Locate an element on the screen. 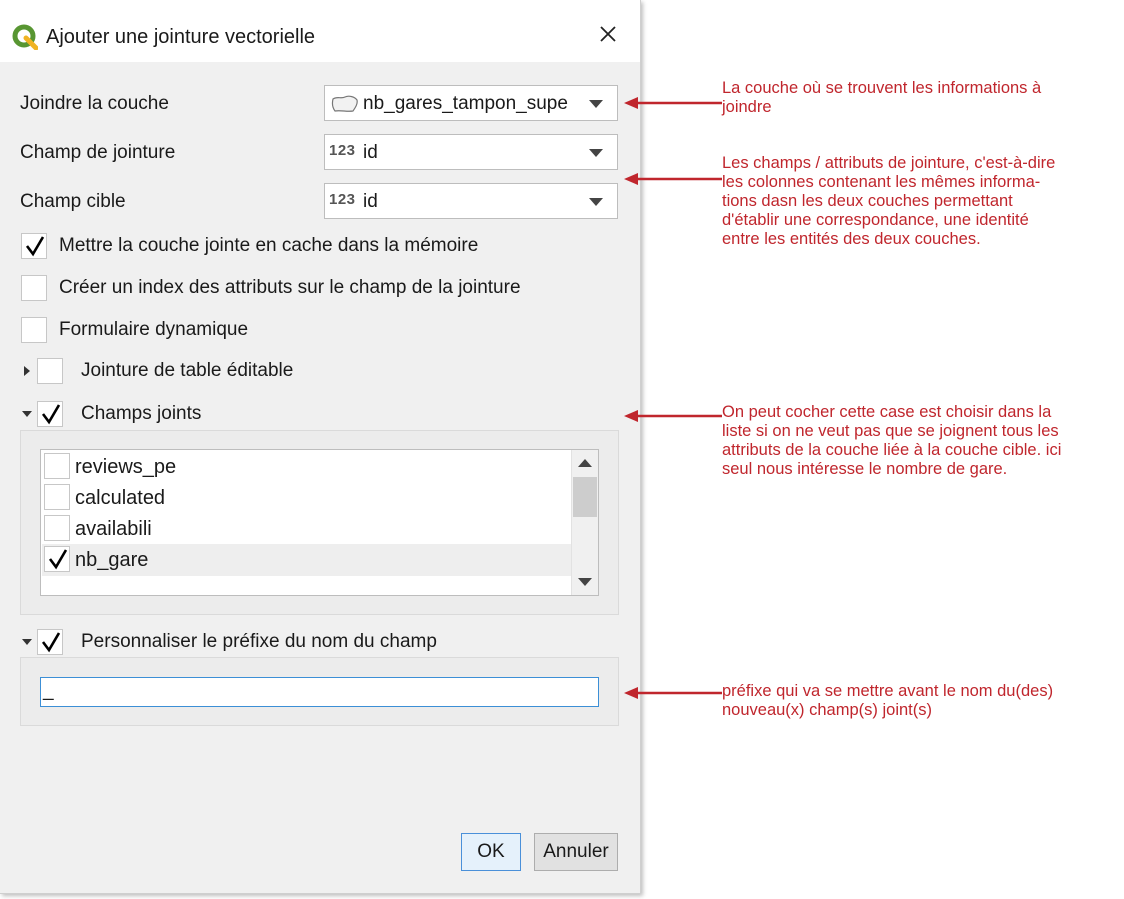 The width and height of the screenshot is (1124, 899). join-field-label: Champ de jointure is located at coordinates (98, 152).